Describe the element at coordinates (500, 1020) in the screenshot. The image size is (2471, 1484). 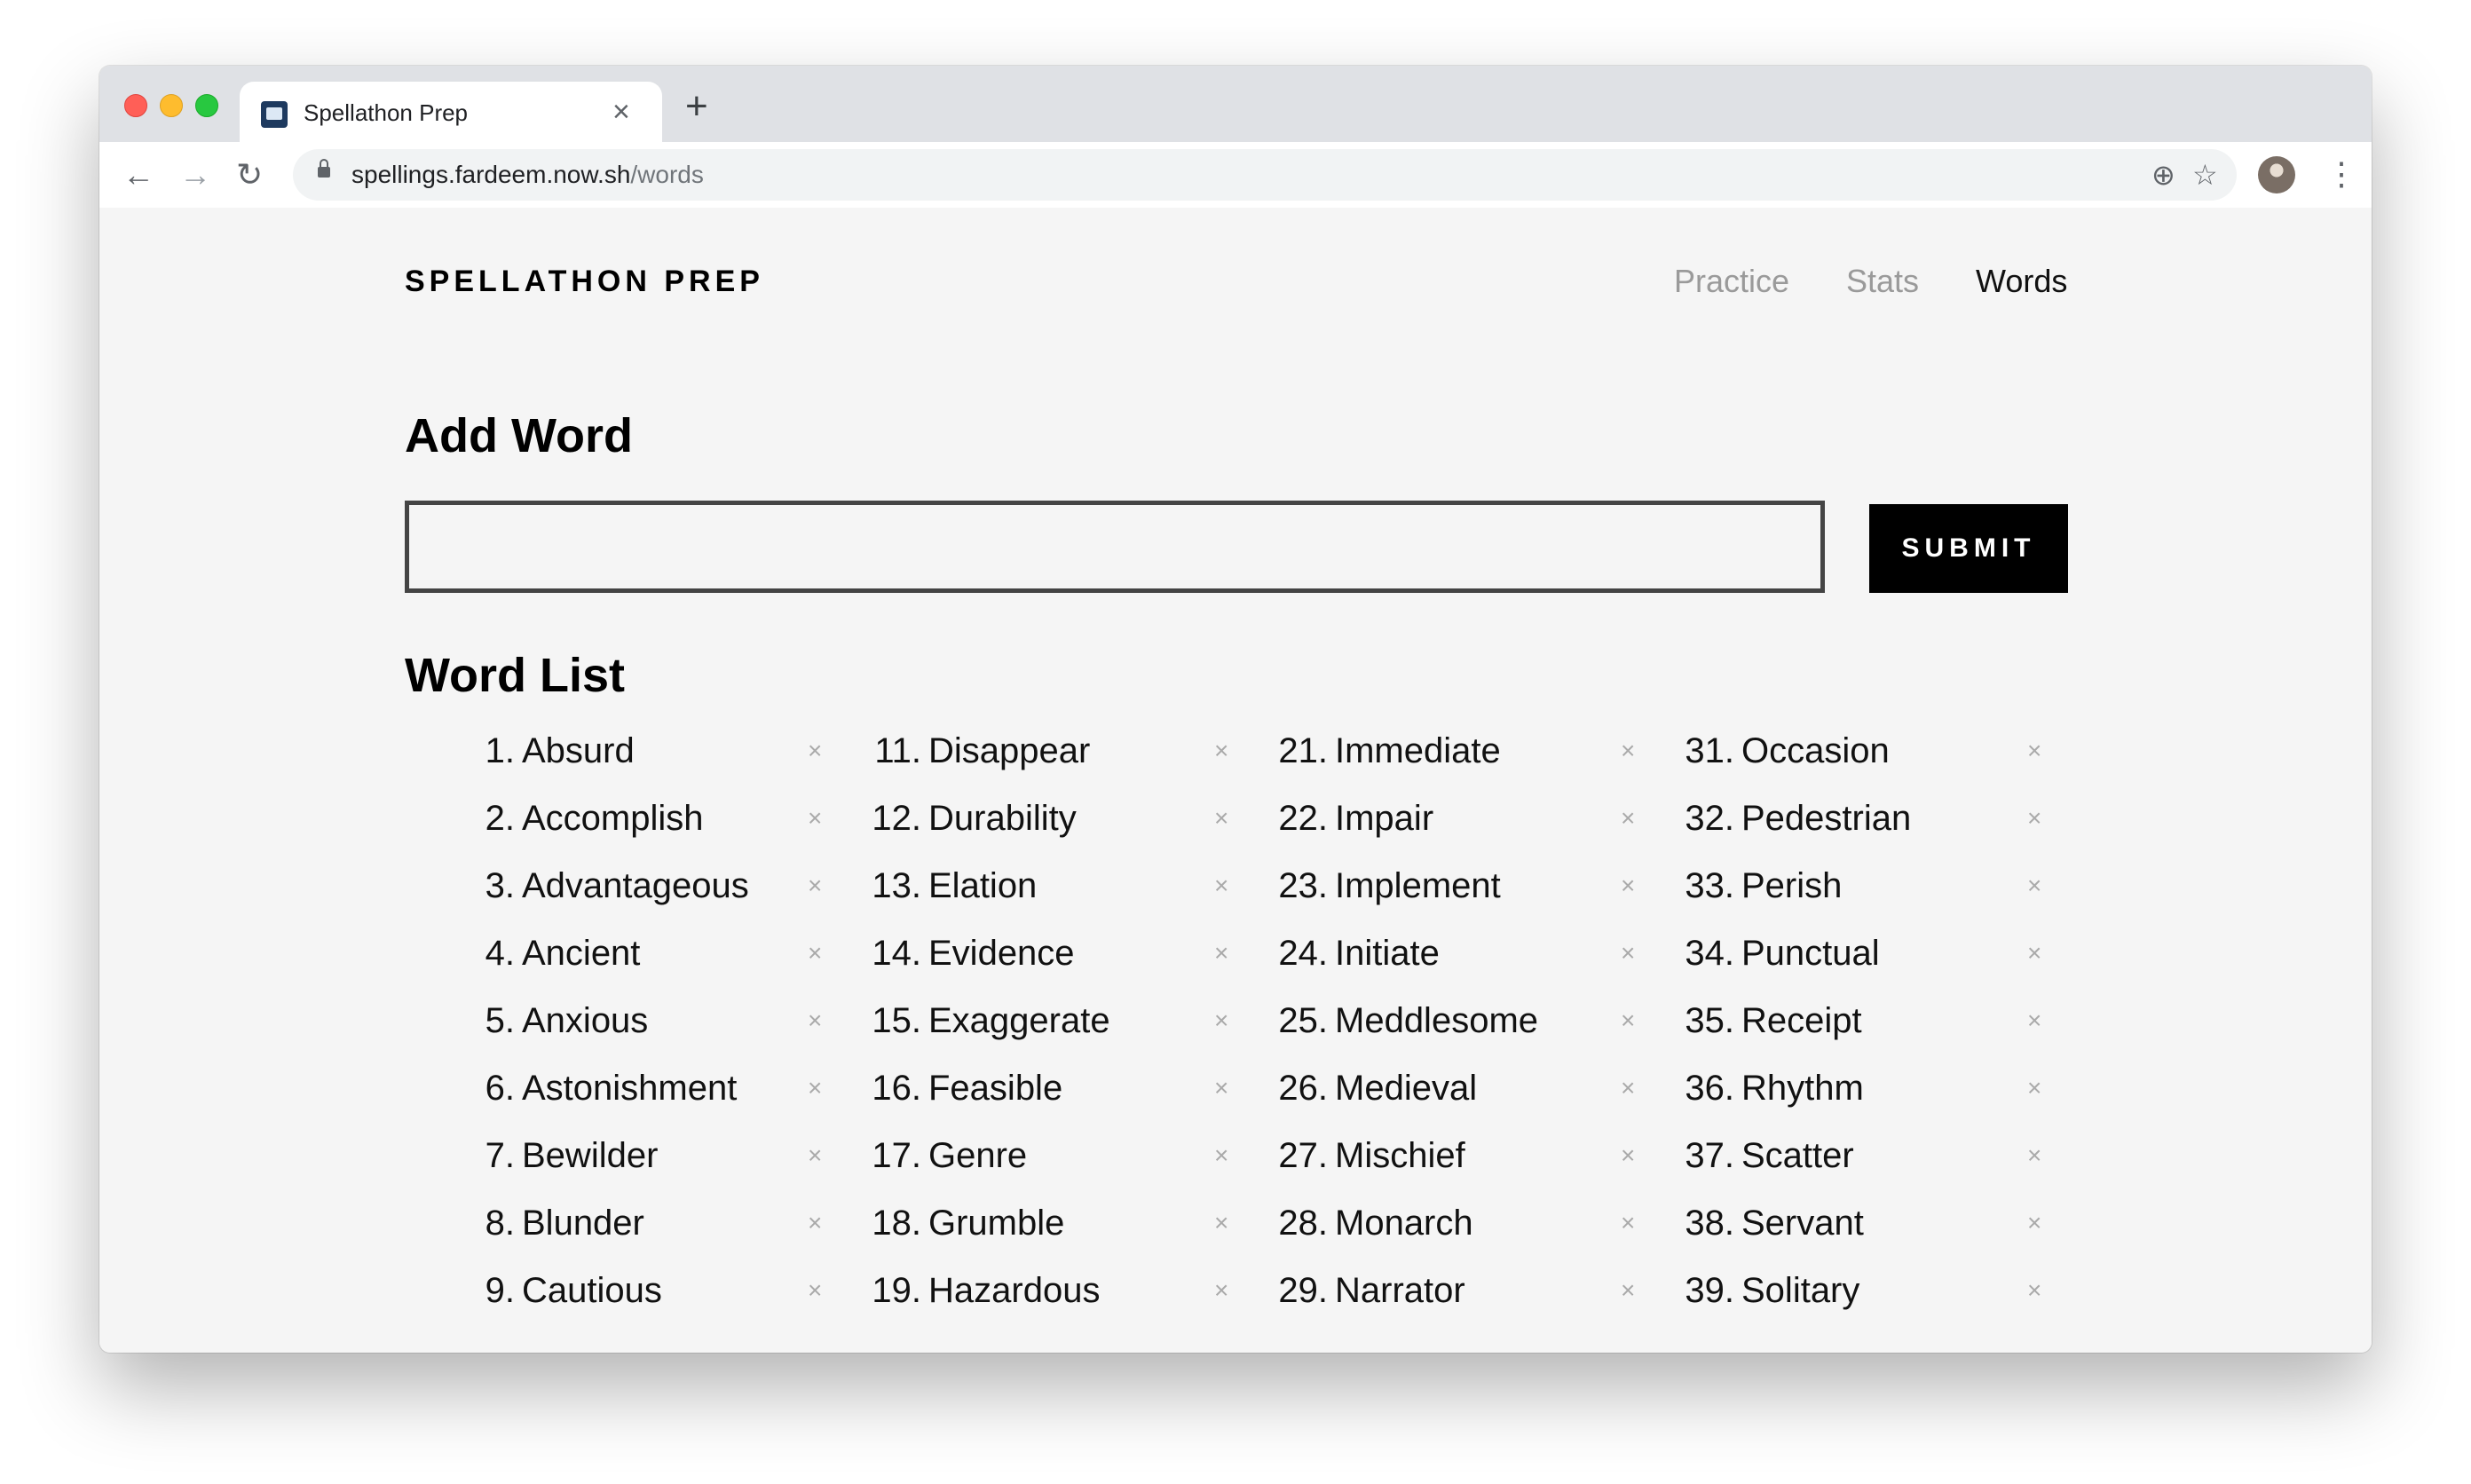
I see `word-number: 5.` at that location.